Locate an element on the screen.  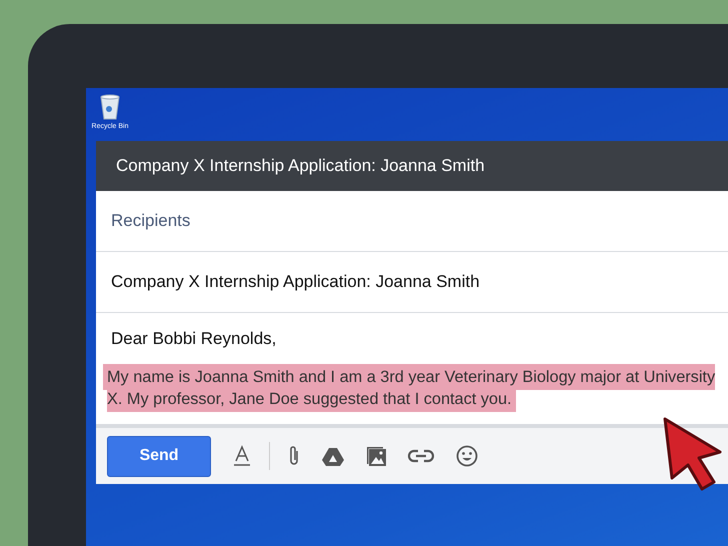
subject-field: Company X Internship Application: Joanna Smith is located at coordinates (412, 282).